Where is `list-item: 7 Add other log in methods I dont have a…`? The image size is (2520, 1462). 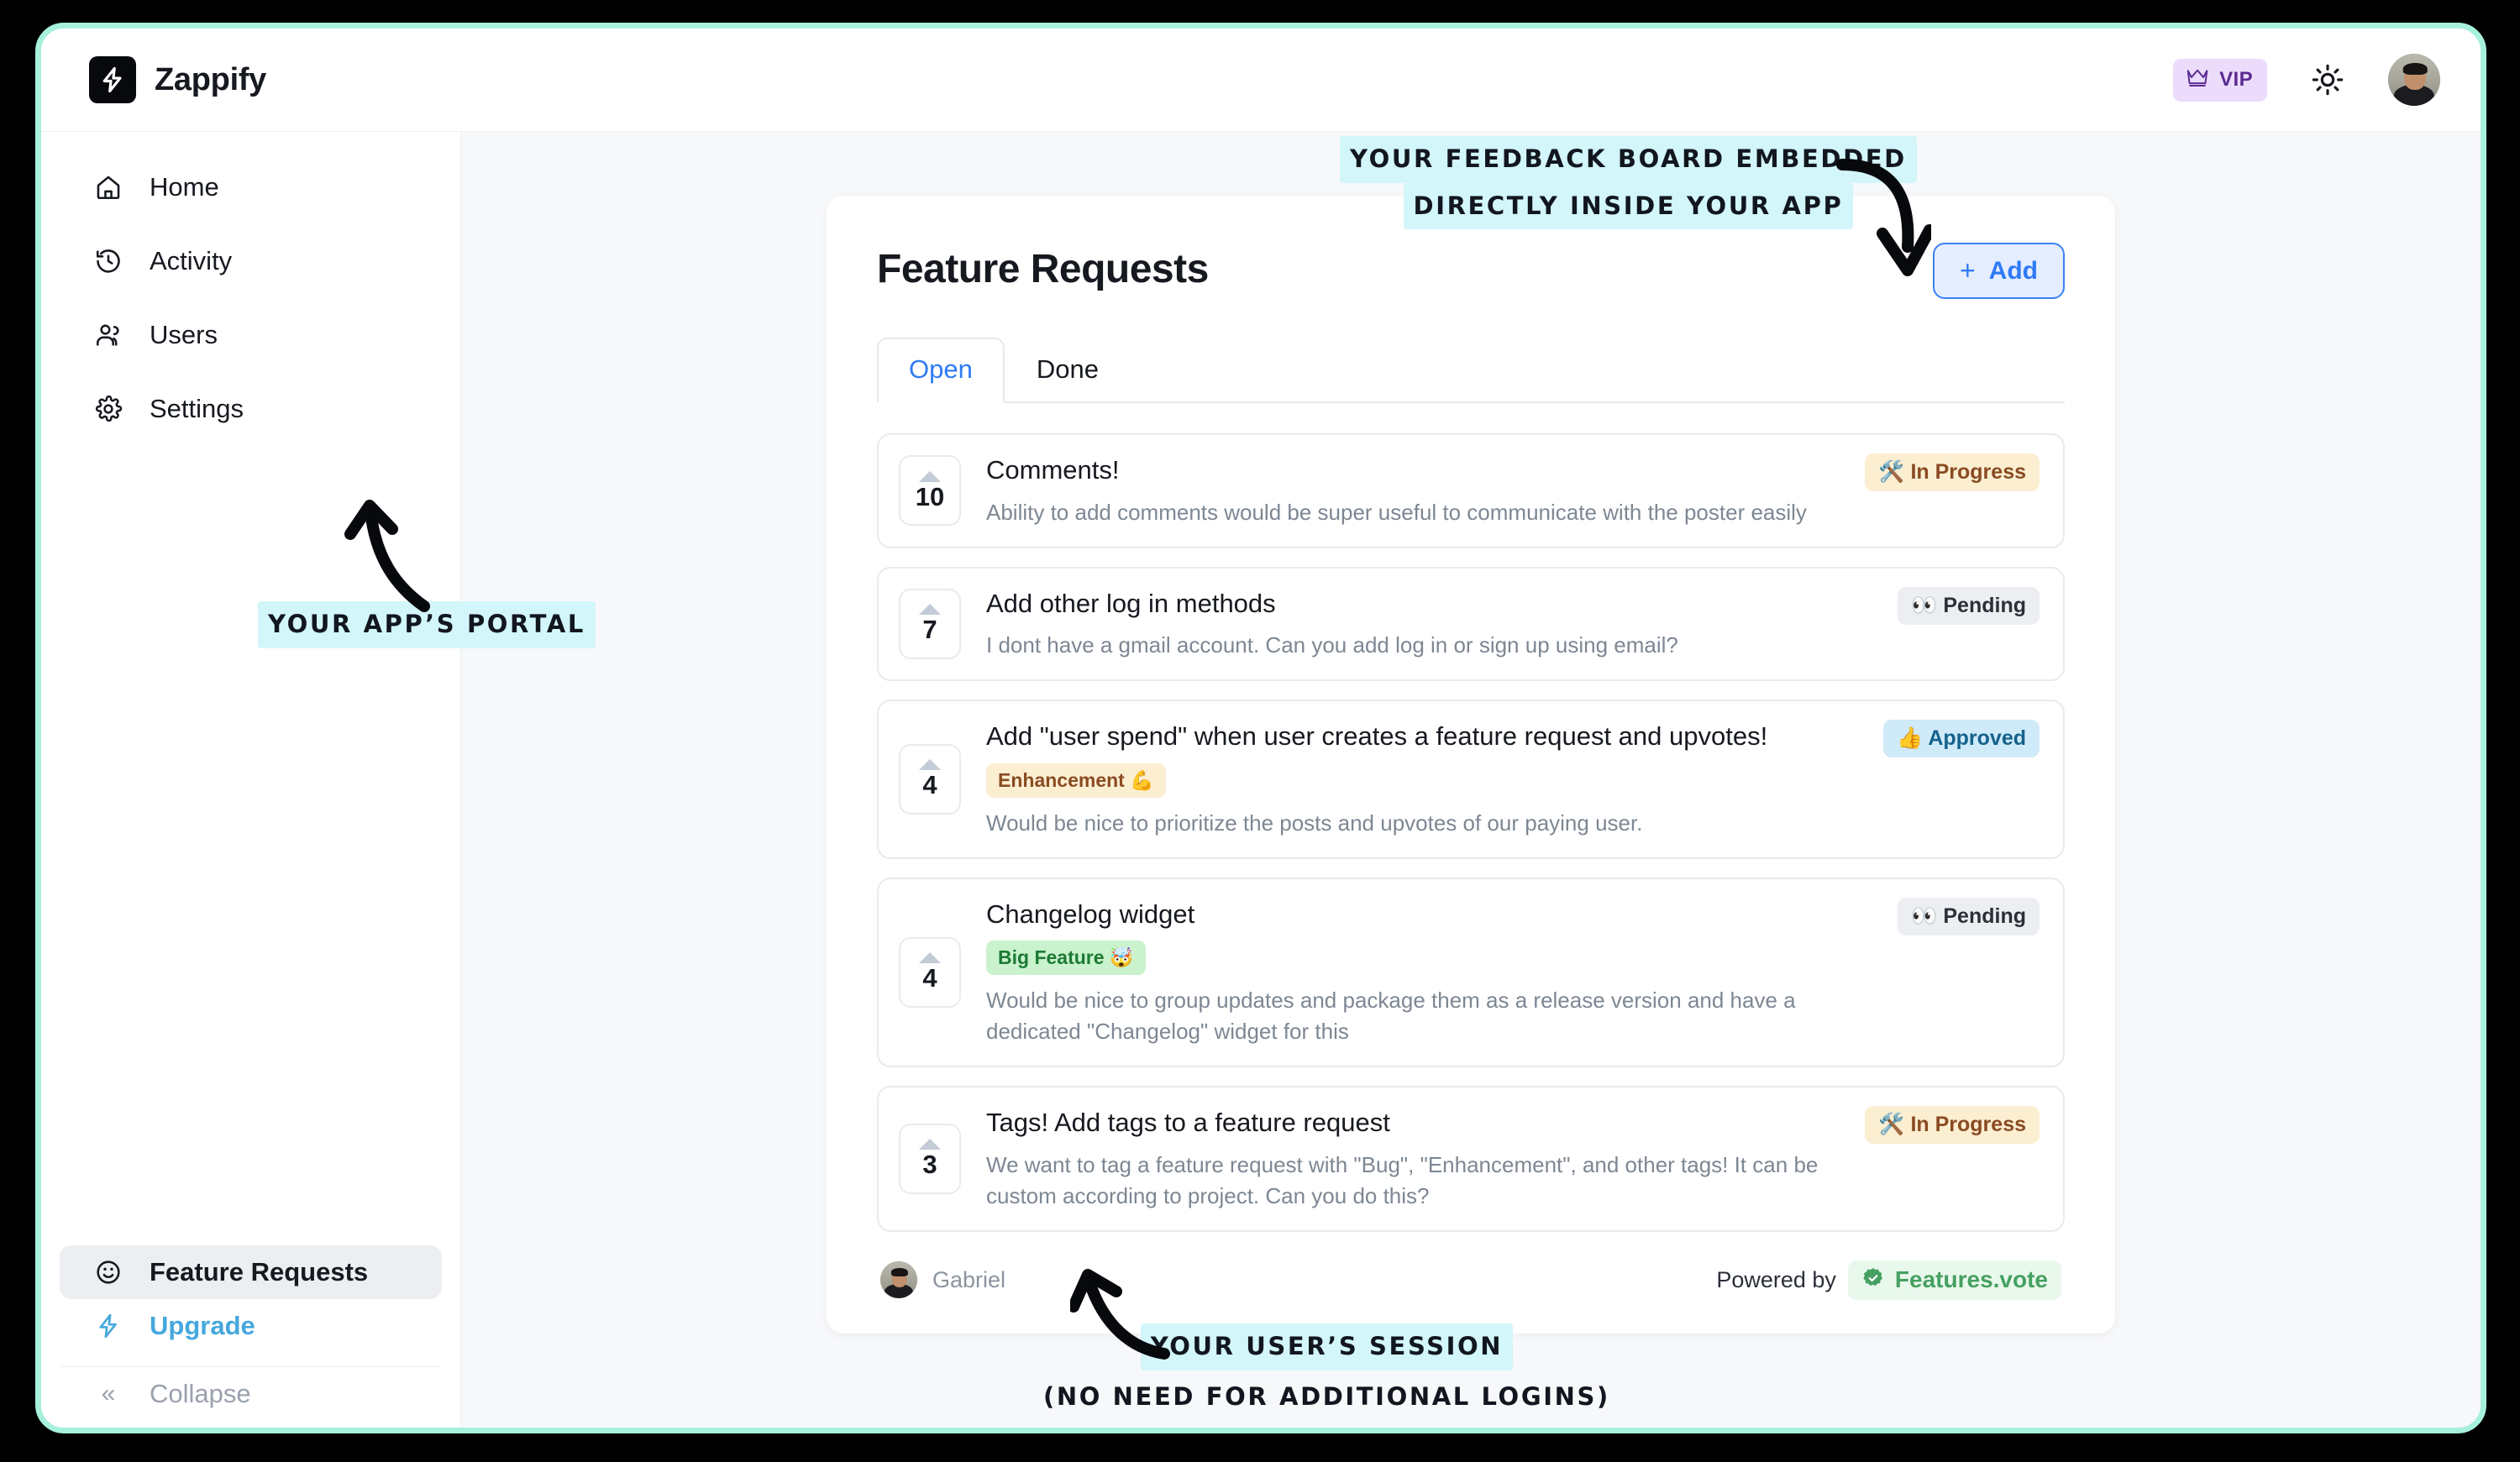
list-item: 7 Add other log in methods I dont have a… is located at coordinates (1471, 624).